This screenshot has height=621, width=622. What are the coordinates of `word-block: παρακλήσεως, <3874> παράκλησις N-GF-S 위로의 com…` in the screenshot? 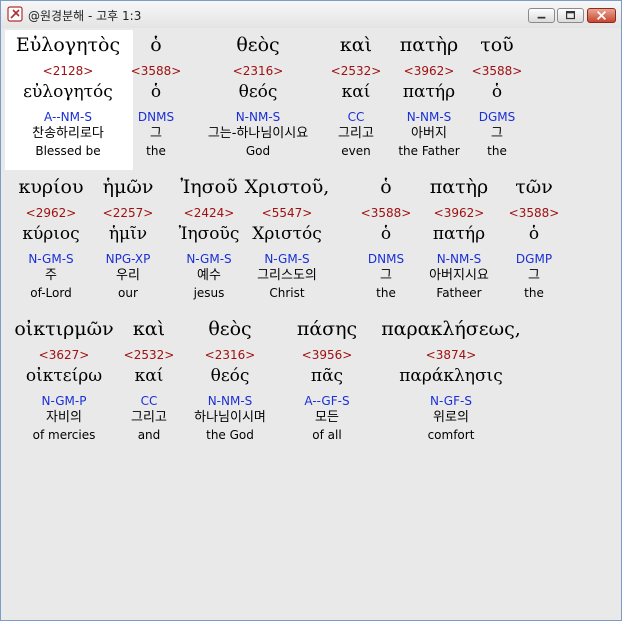 It's located at (451, 382).